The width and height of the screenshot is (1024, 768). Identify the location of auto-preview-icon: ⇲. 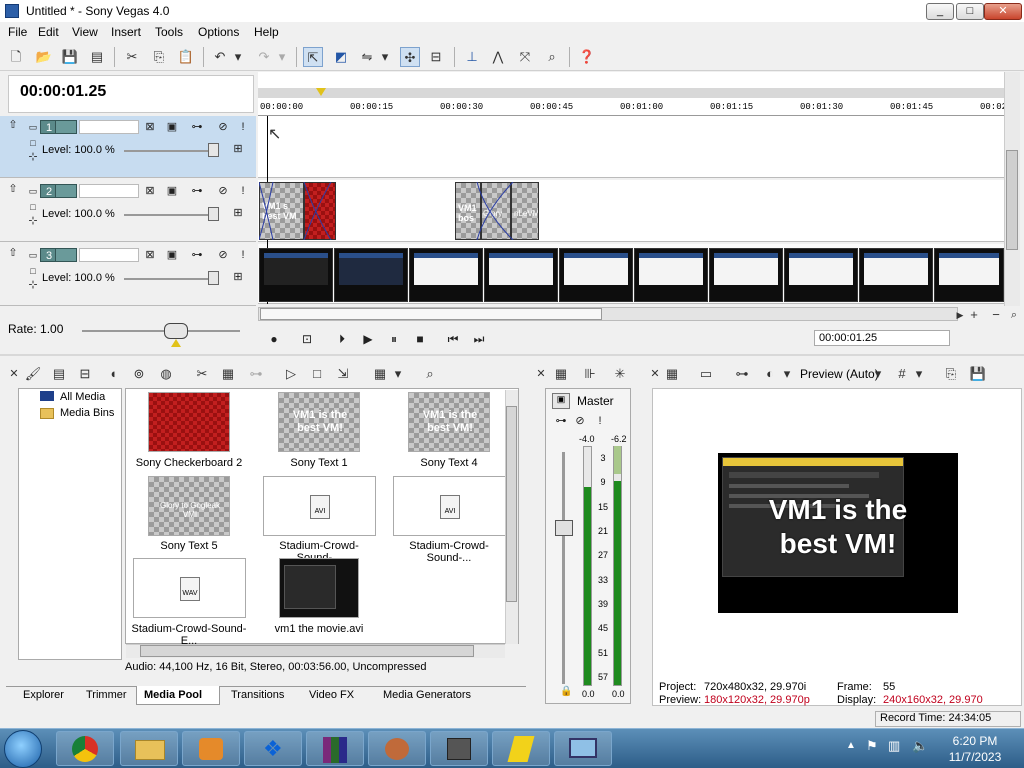
(343, 374).